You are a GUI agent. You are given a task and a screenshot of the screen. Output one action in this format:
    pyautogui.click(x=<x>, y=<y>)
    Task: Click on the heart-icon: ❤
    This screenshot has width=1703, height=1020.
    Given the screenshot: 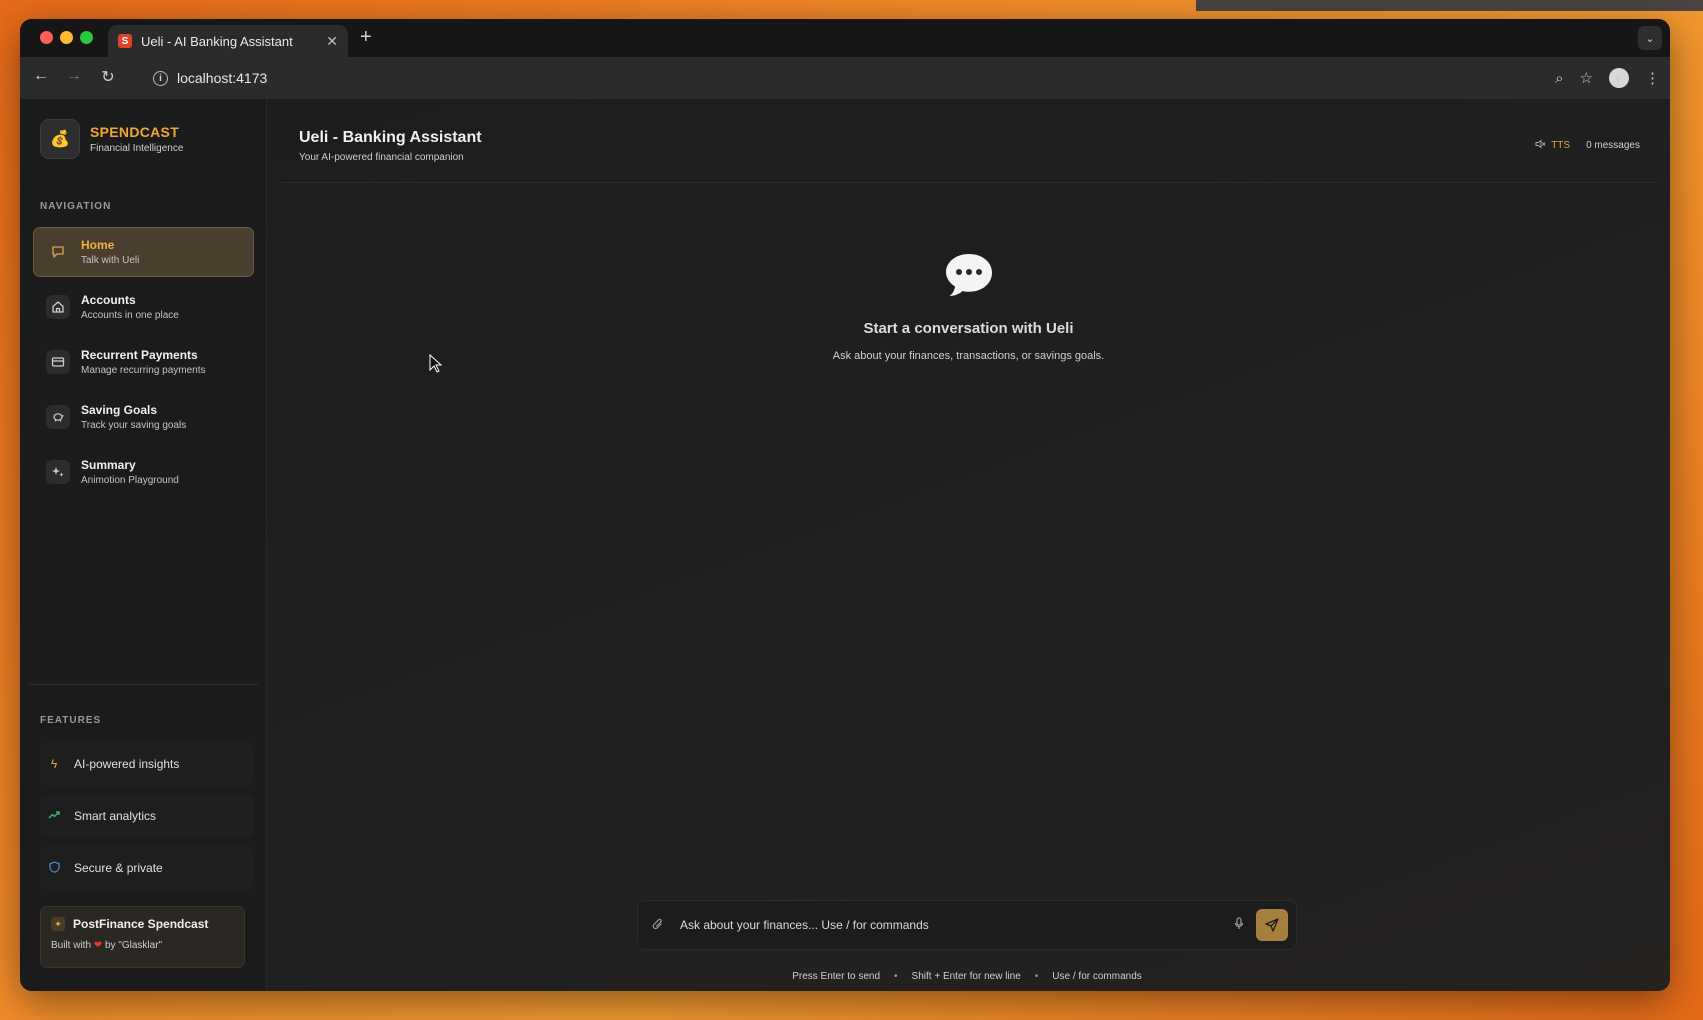 What is the action you would take?
    pyautogui.click(x=98, y=945)
    